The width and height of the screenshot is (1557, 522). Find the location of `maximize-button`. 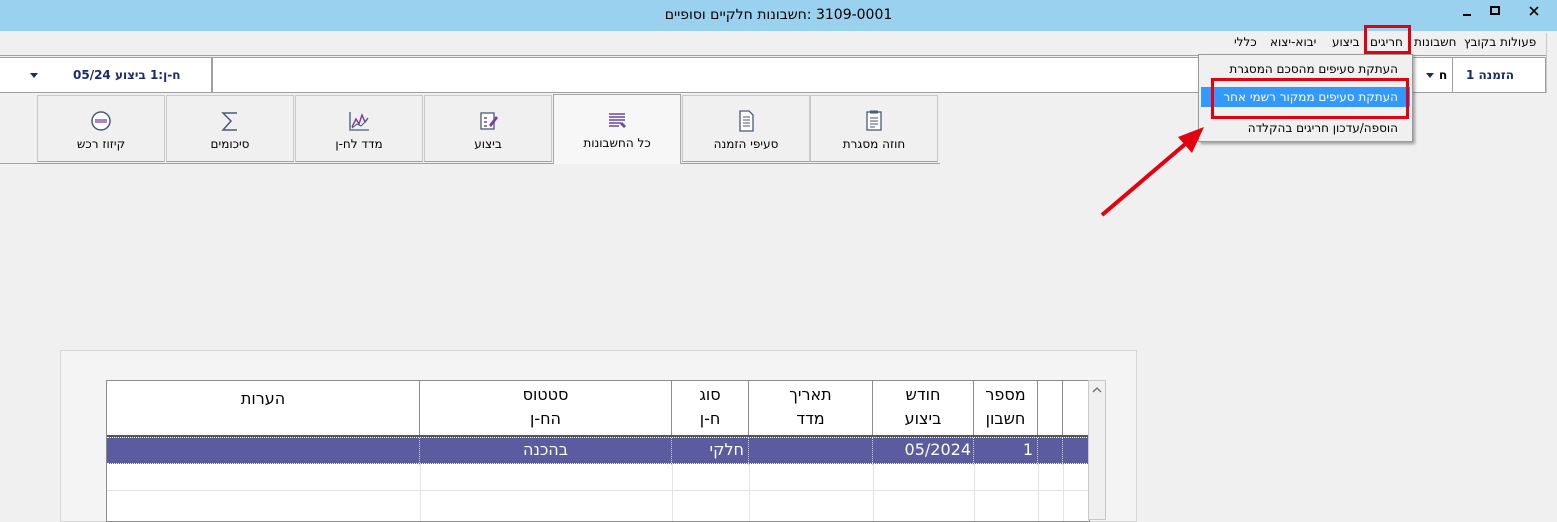

maximize-button is located at coordinates (1495, 12).